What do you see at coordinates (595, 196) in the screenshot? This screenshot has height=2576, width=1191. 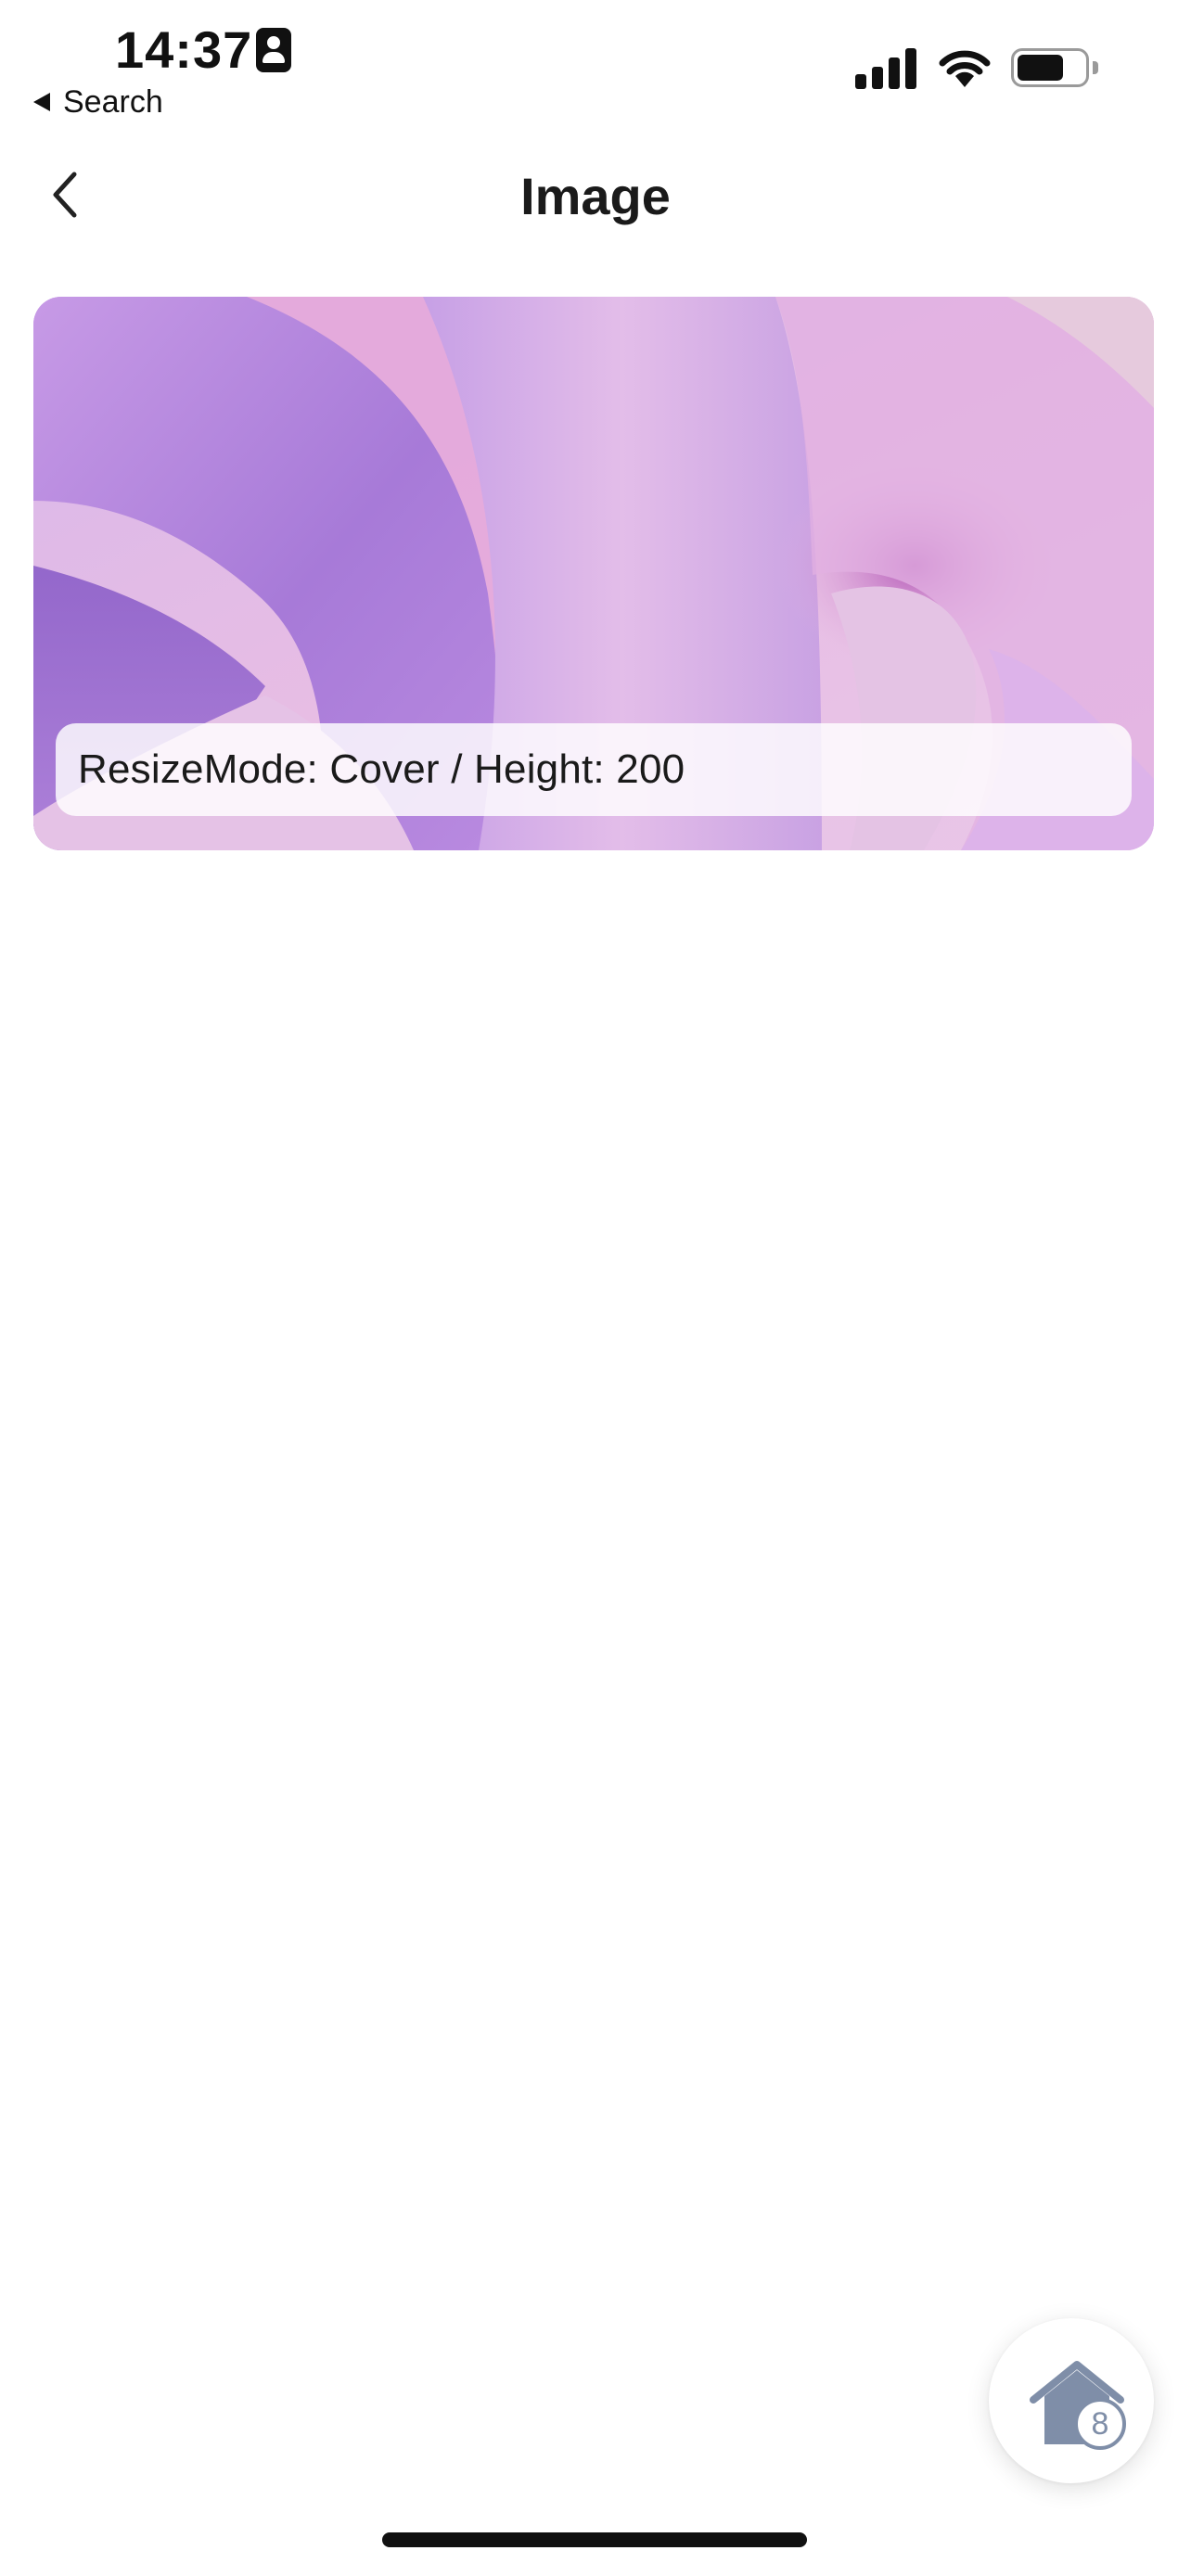 I see `page-title: Image` at bounding box center [595, 196].